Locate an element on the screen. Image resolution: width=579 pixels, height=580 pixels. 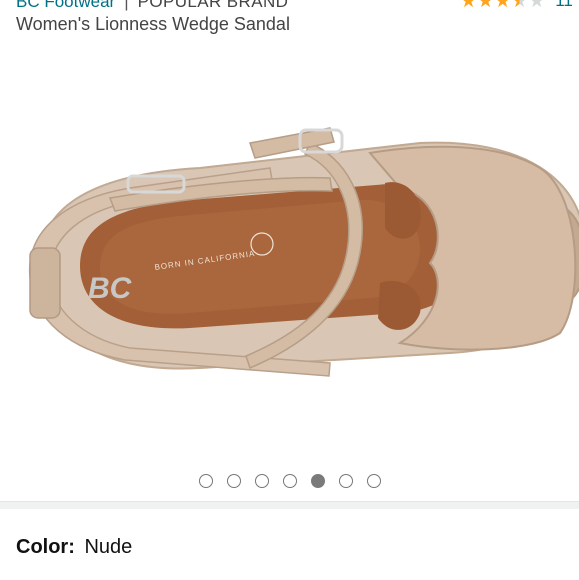
rating-count: 11 is located at coordinates (564, 5).